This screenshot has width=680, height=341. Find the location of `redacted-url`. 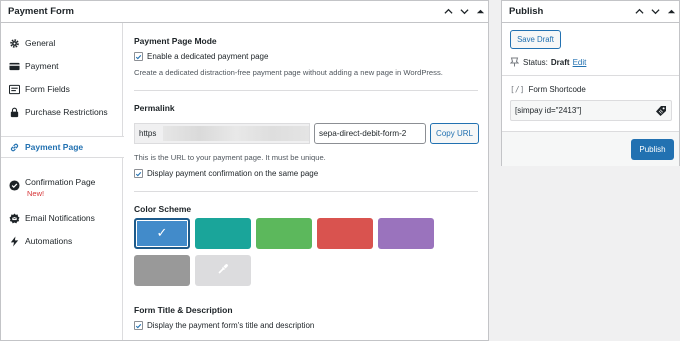

redacted-url is located at coordinates (236, 133).